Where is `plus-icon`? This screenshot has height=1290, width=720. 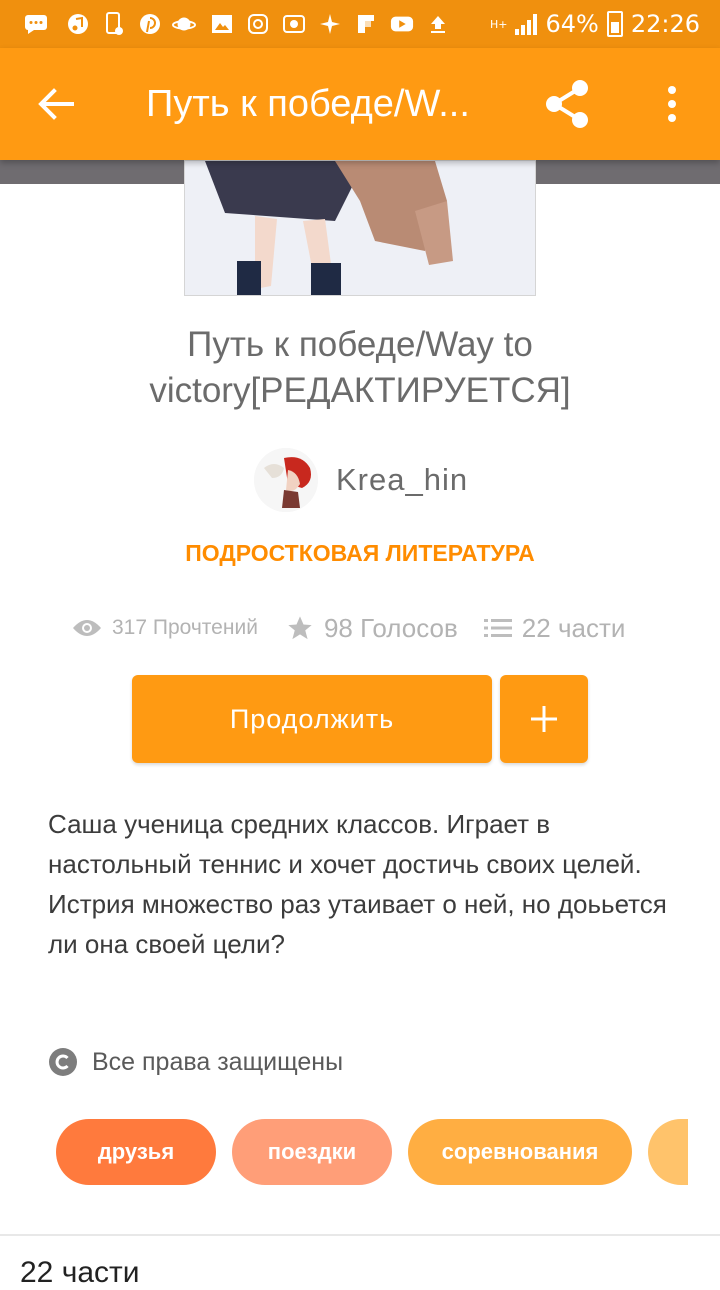 plus-icon is located at coordinates (544, 719).